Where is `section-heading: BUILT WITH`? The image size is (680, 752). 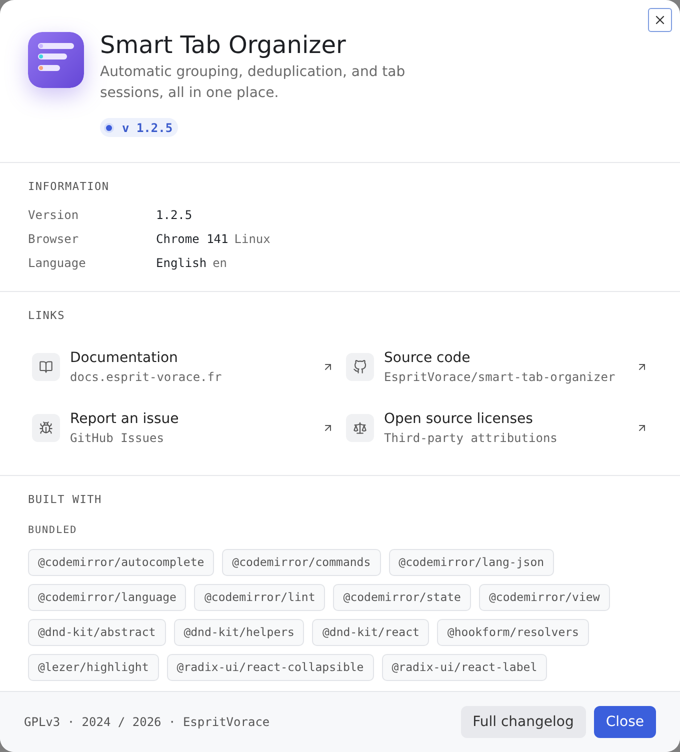 section-heading: BUILT WITH is located at coordinates (65, 500).